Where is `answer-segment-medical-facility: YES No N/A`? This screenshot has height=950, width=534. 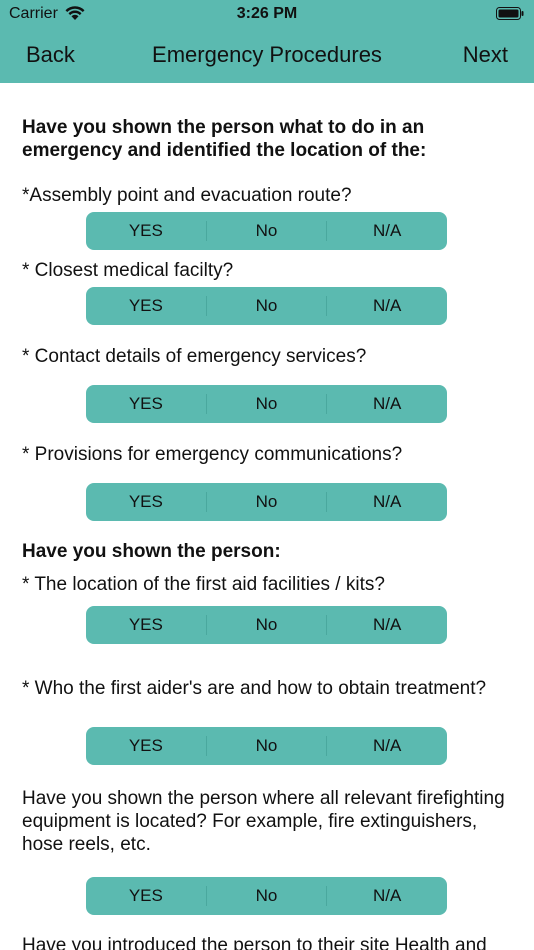
answer-segment-medical-facility: YES No N/A is located at coordinates (266, 306).